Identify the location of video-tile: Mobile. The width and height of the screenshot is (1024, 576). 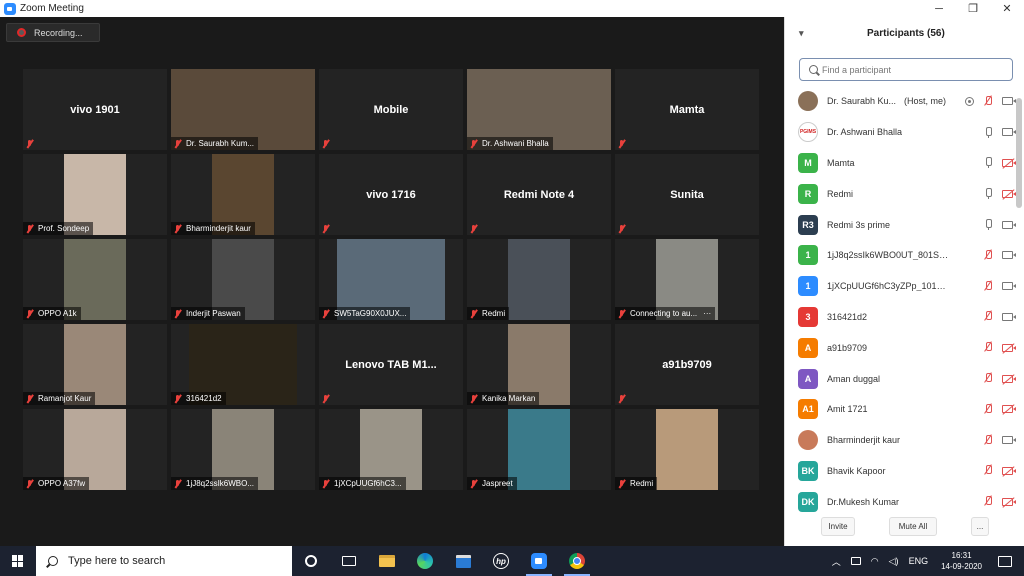
(391, 109).